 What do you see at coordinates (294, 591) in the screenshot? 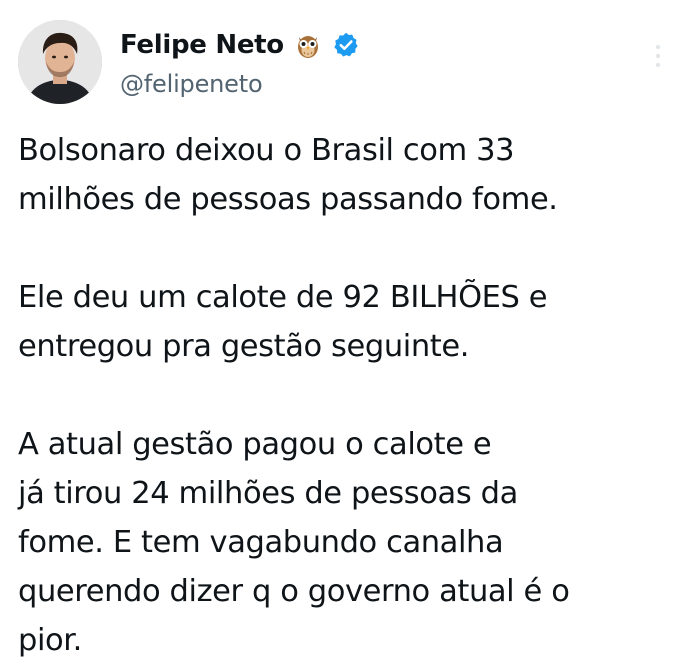
I see `tweet-line: querendo dizer q o governo atual é o` at bounding box center [294, 591].